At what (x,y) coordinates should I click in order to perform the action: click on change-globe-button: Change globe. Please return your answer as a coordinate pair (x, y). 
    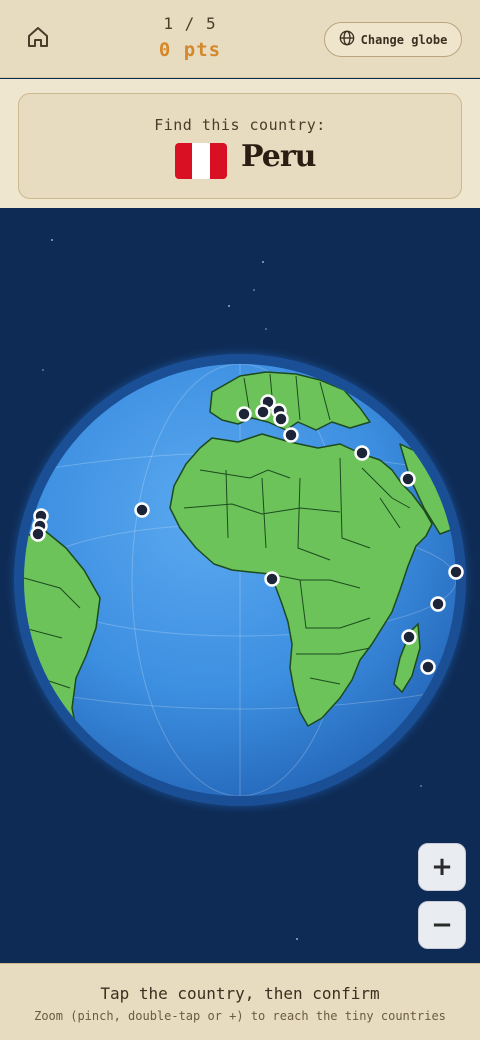
    Looking at the image, I should click on (393, 39).